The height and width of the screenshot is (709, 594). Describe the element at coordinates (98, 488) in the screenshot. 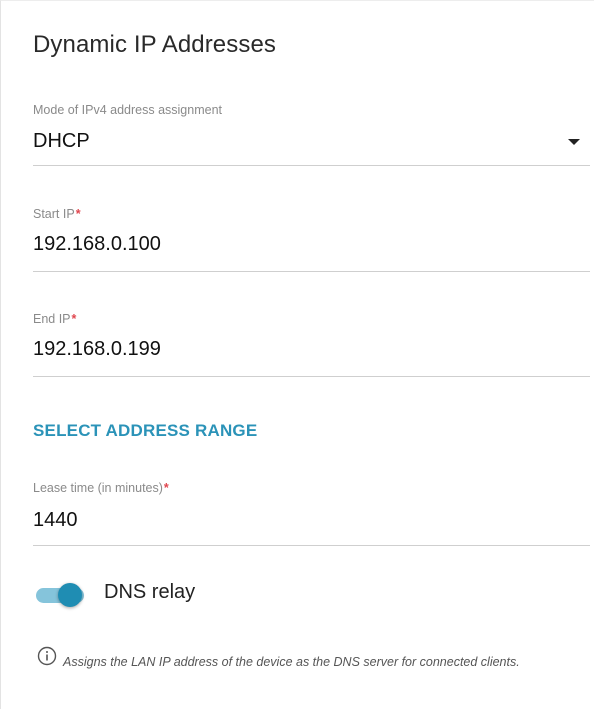

I see `lease-time-label-text: Lease time (in minutes)` at that location.